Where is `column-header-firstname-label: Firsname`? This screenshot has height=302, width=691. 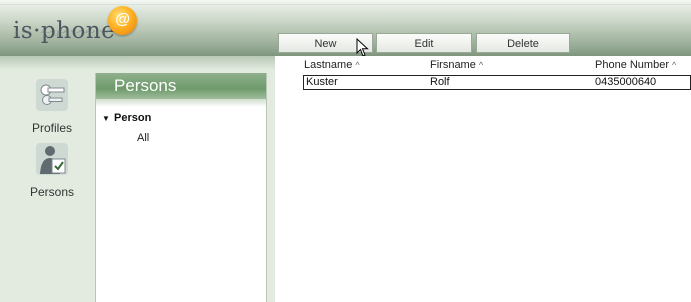
column-header-firstname-label: Firsname is located at coordinates (453, 65).